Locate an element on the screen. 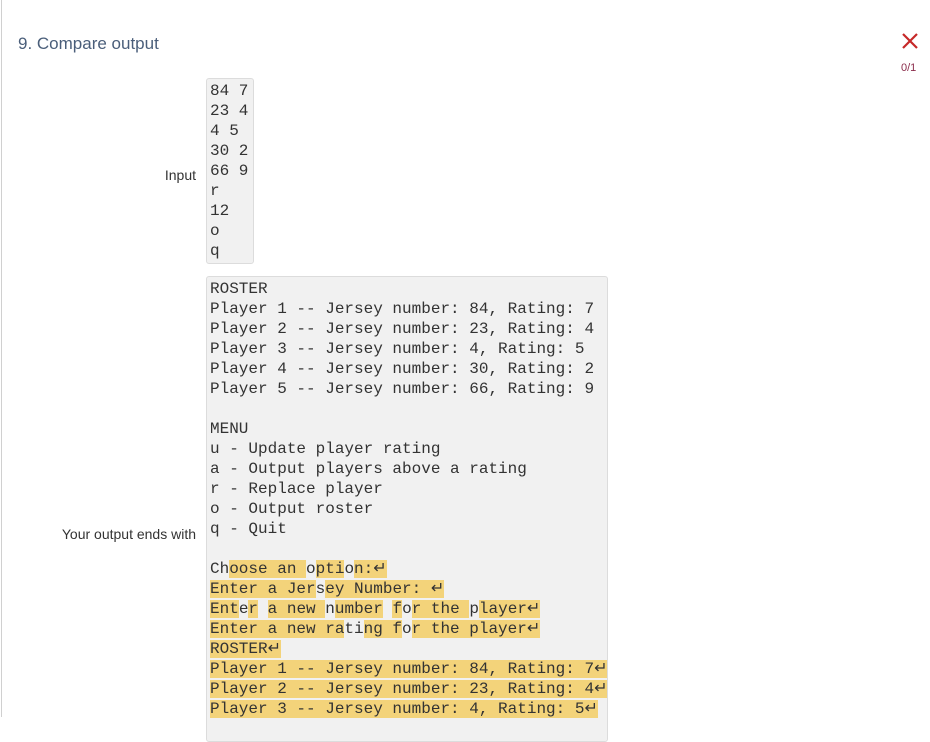 The image size is (930, 742). output-line: MENU is located at coordinates (229, 429).